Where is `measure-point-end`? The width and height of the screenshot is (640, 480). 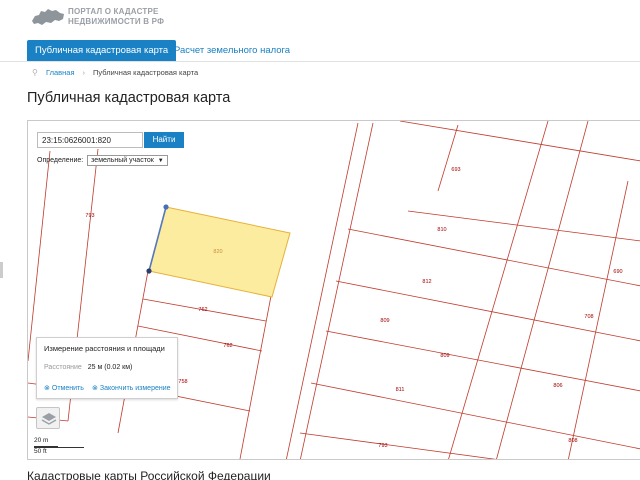 measure-point-end is located at coordinates (149, 271).